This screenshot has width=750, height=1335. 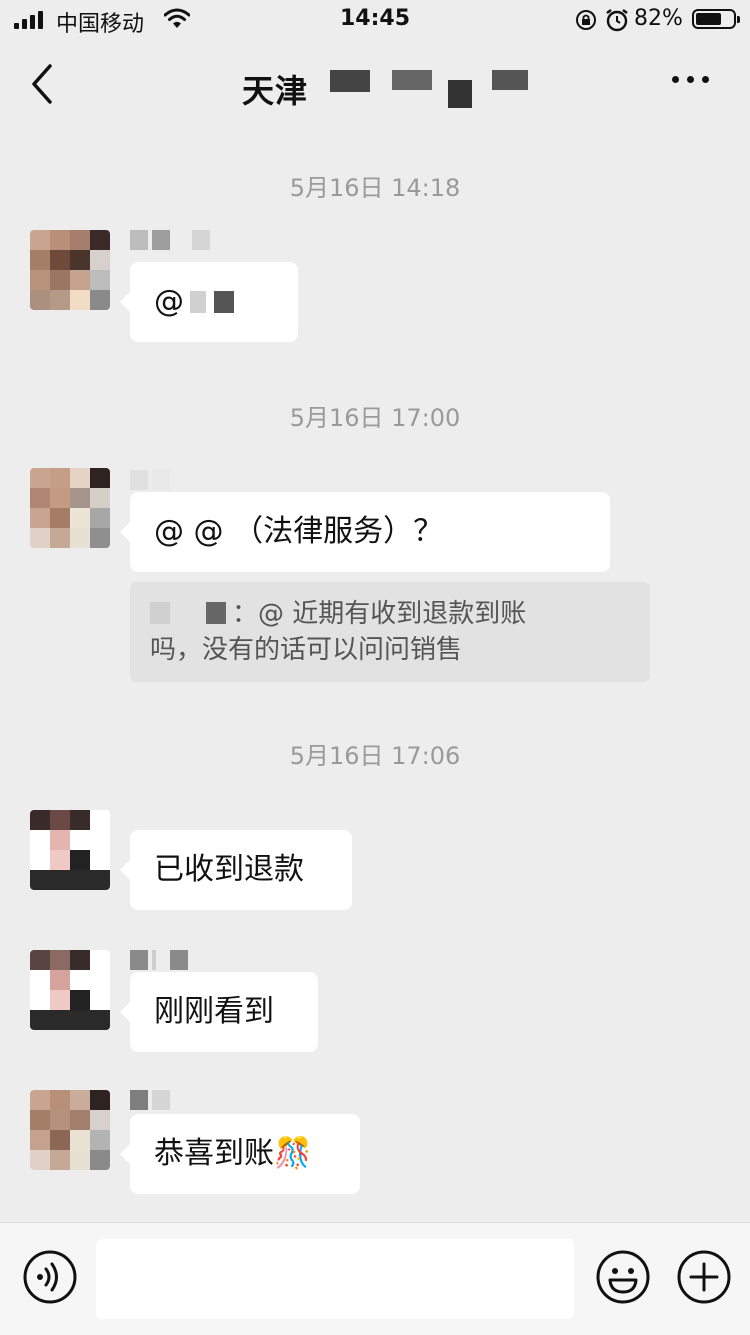 I want to click on message-bubble: @ @ （法律服务）？, so click(x=365, y=532).